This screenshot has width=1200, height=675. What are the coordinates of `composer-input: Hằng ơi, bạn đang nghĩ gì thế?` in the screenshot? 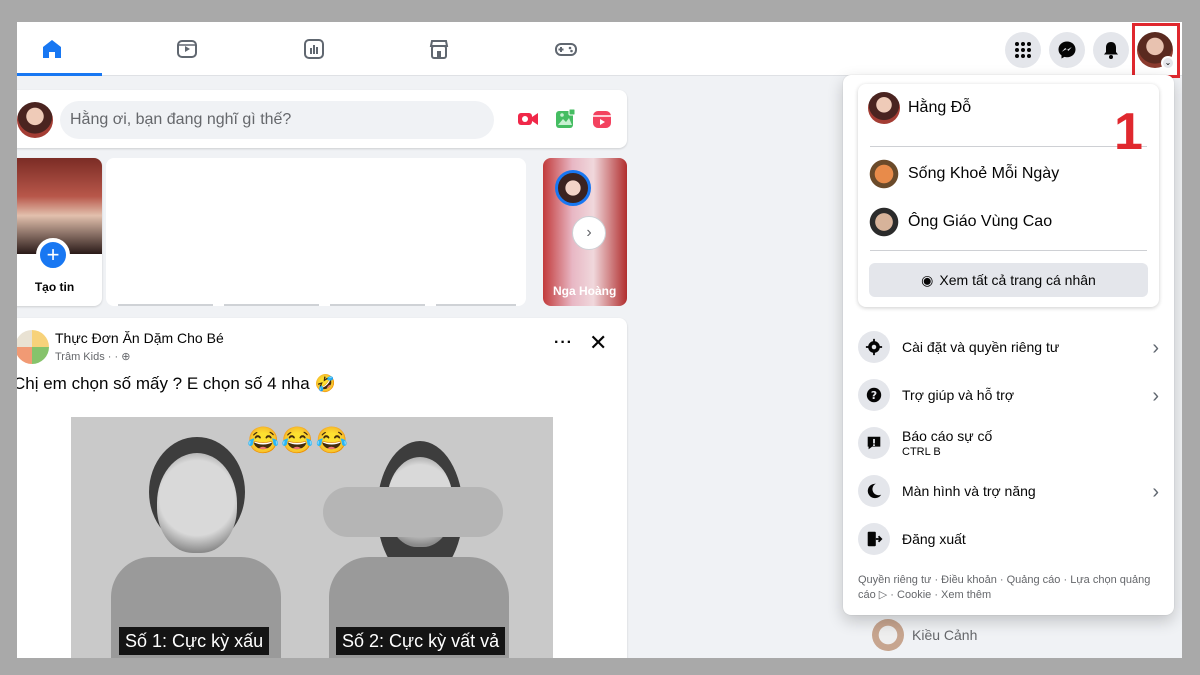 It's located at (277, 120).